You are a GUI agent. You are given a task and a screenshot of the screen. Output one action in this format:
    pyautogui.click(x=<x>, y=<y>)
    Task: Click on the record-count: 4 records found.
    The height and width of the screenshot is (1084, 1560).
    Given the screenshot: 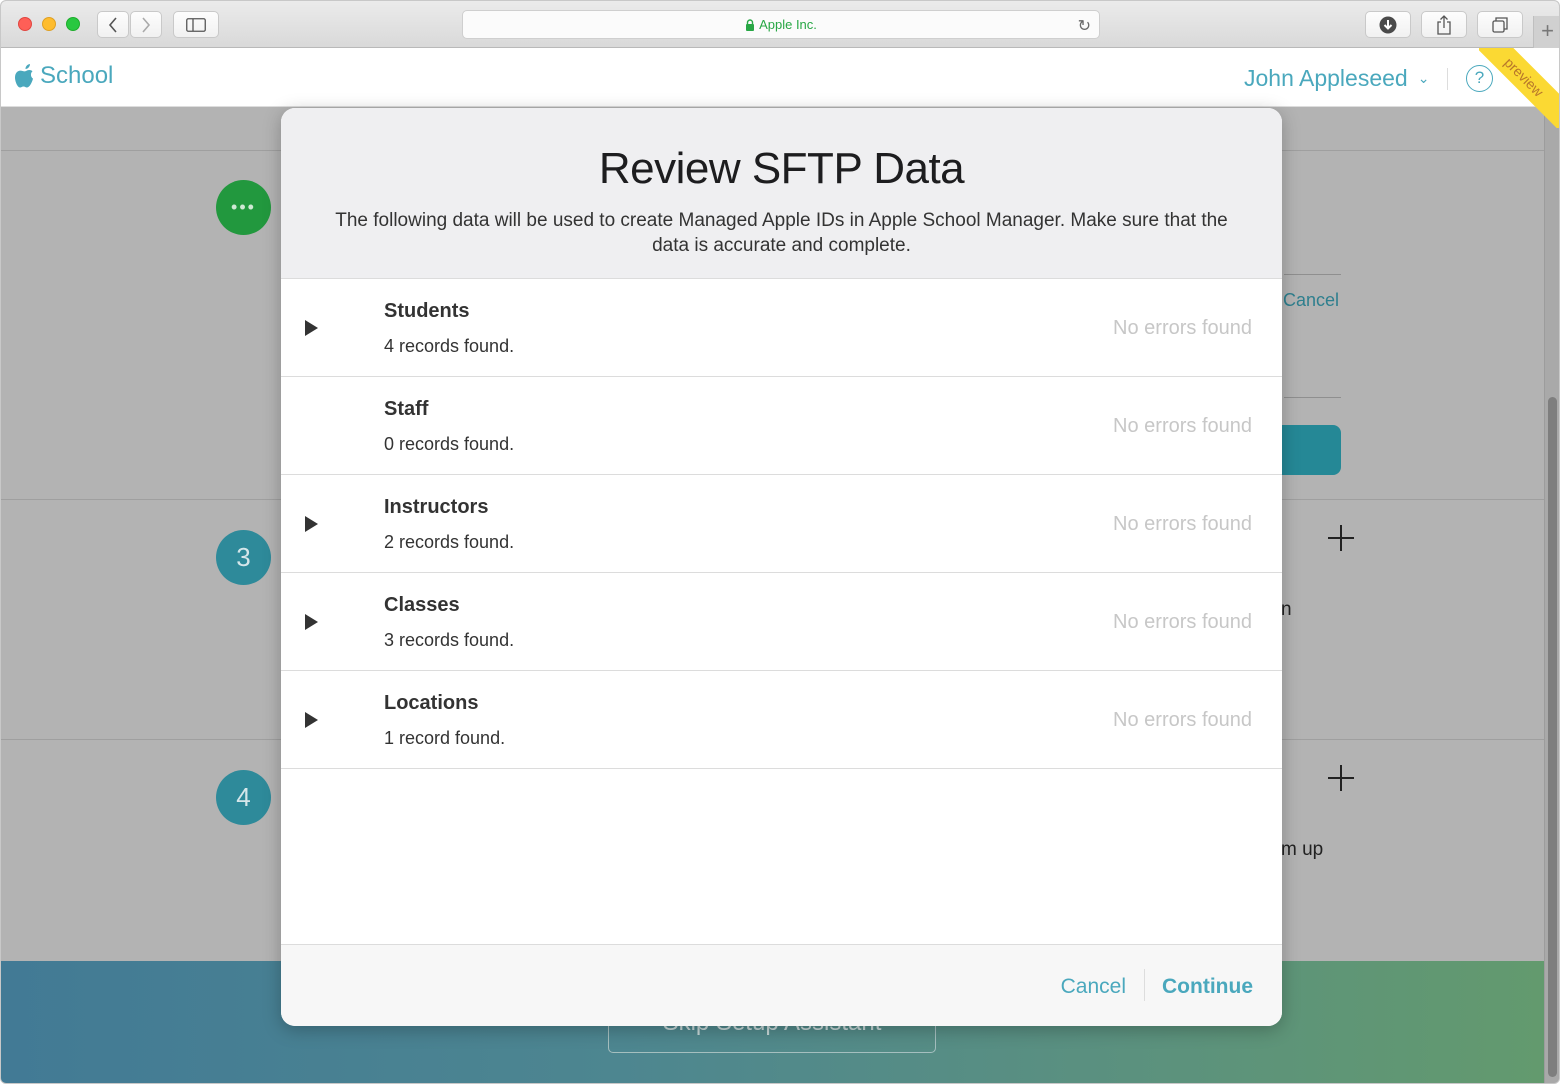 What is the action you would take?
    pyautogui.click(x=449, y=346)
    